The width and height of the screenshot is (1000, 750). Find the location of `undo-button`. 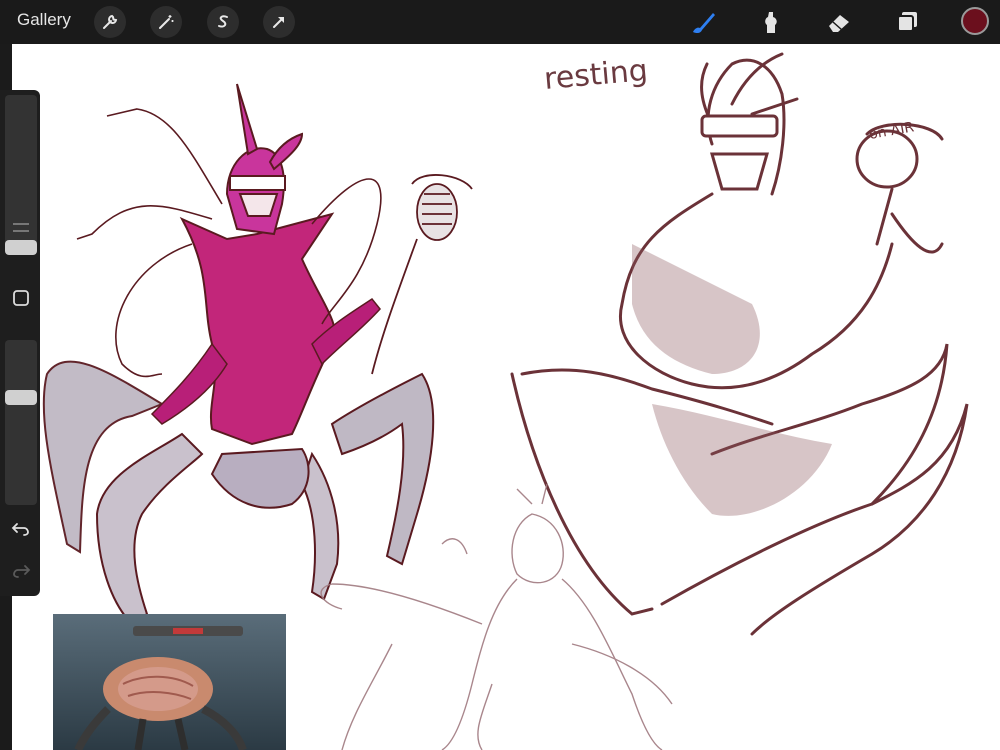

undo-button is located at coordinates (21, 529).